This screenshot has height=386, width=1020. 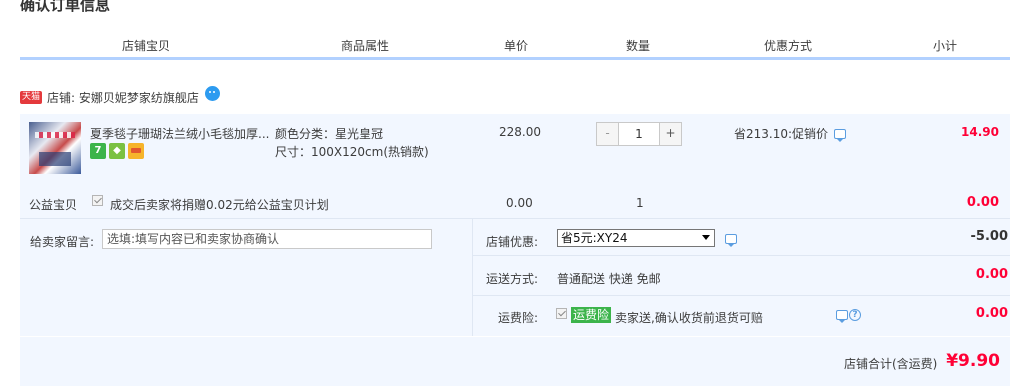 What do you see at coordinates (519, 203) in the screenshot?
I see `charity-price: 0.00` at bounding box center [519, 203].